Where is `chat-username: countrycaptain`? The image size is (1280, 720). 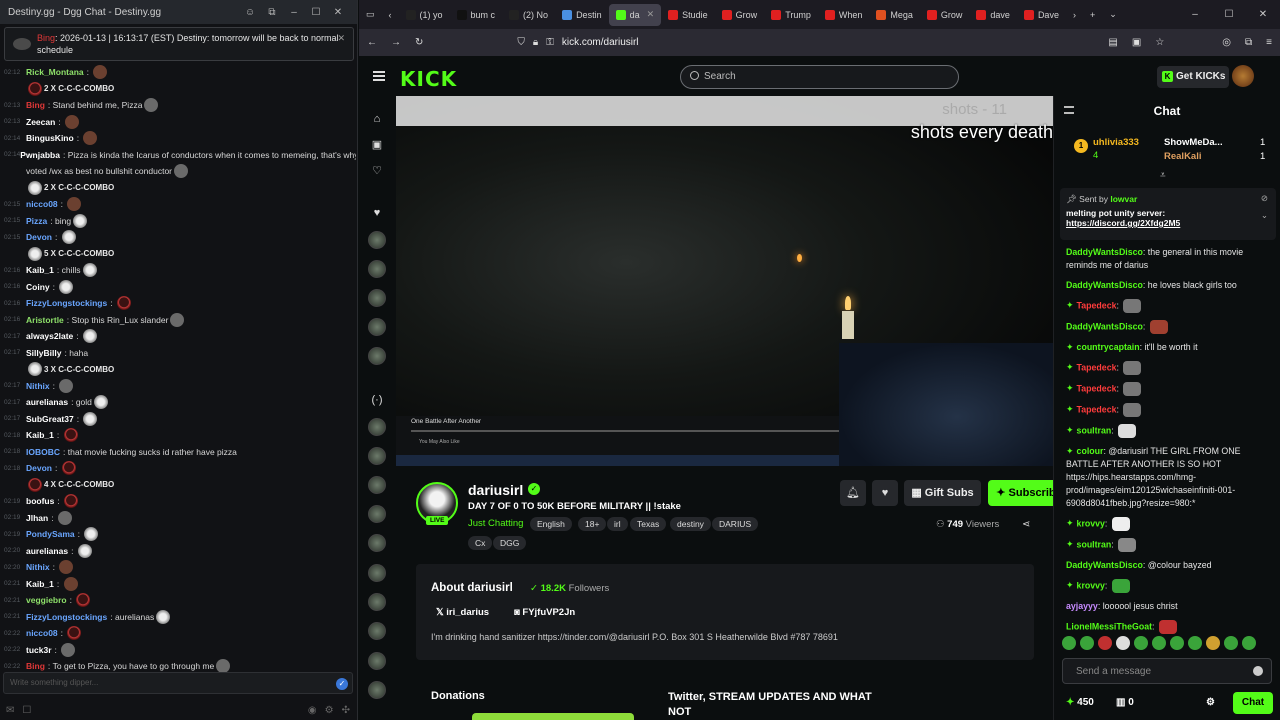
chat-username: countrycaptain is located at coordinates (1108, 347).